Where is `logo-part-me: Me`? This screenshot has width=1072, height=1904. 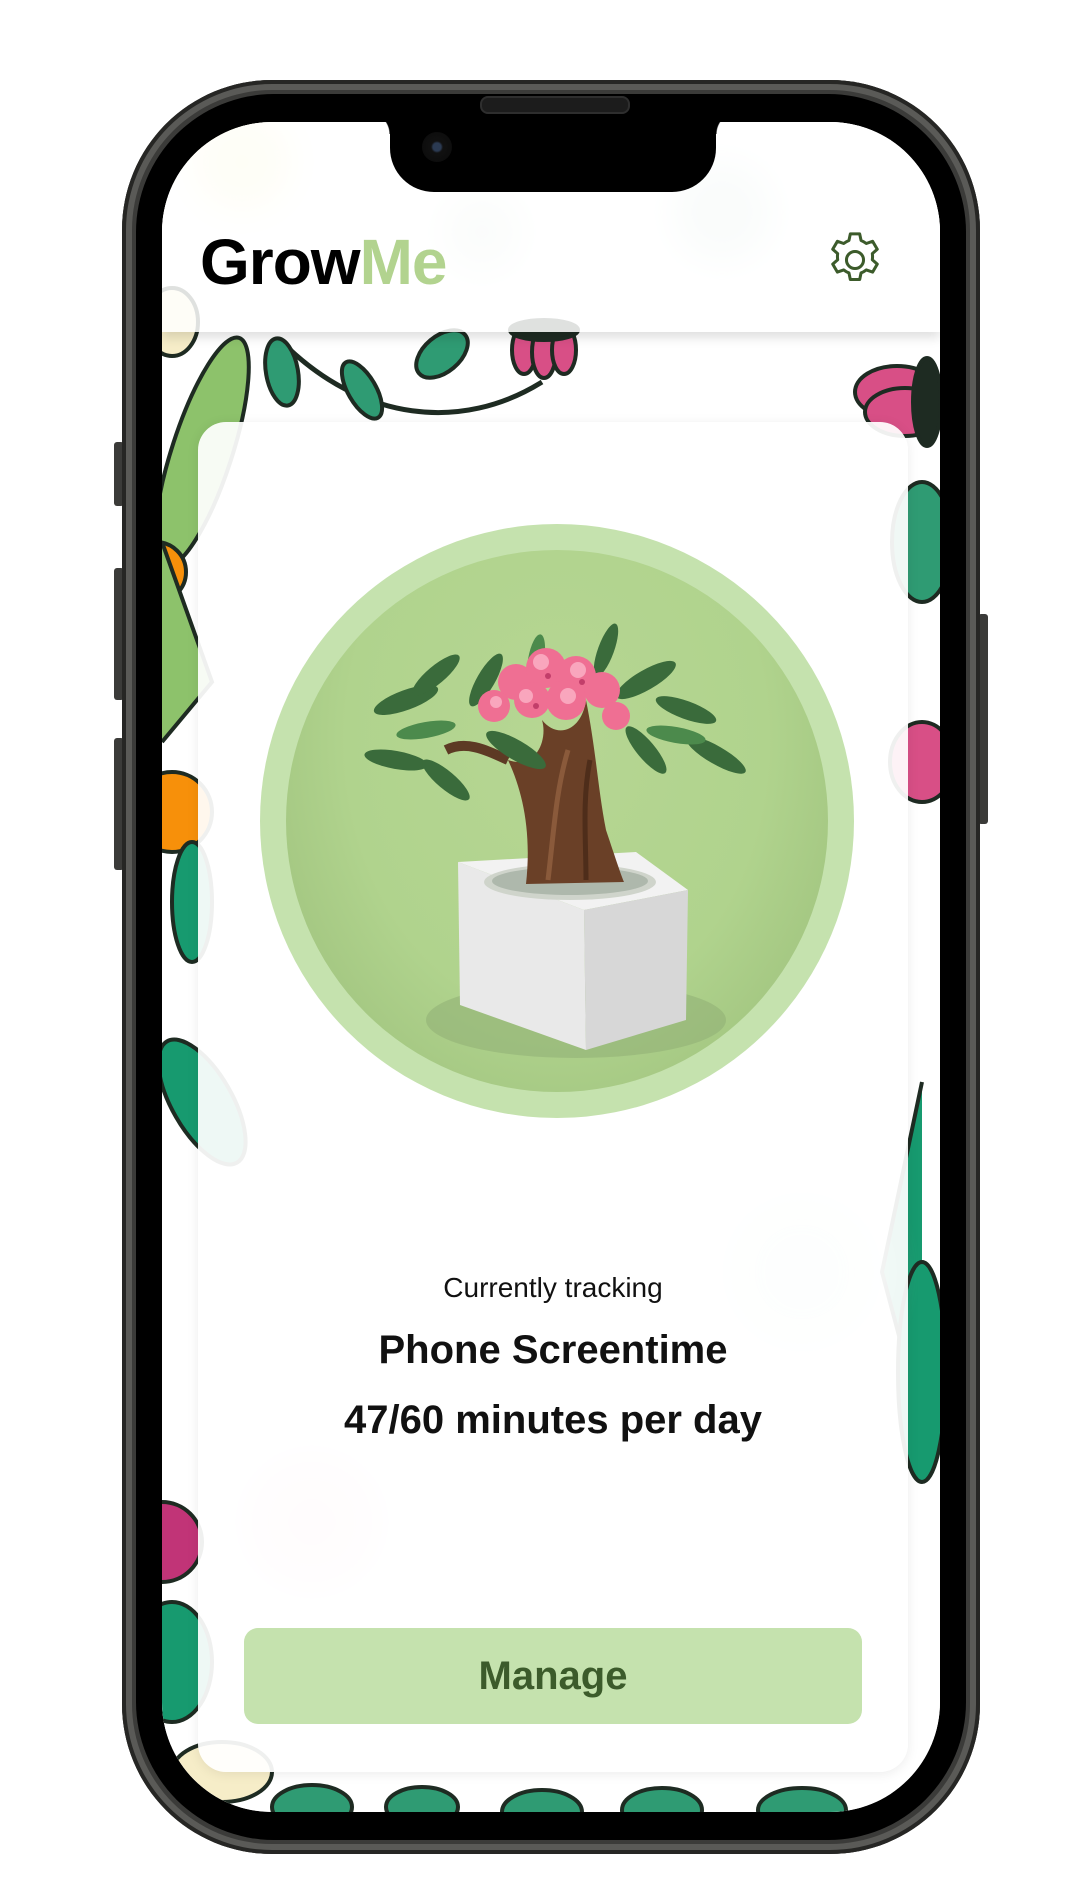 logo-part-me: Me is located at coordinates (403, 262).